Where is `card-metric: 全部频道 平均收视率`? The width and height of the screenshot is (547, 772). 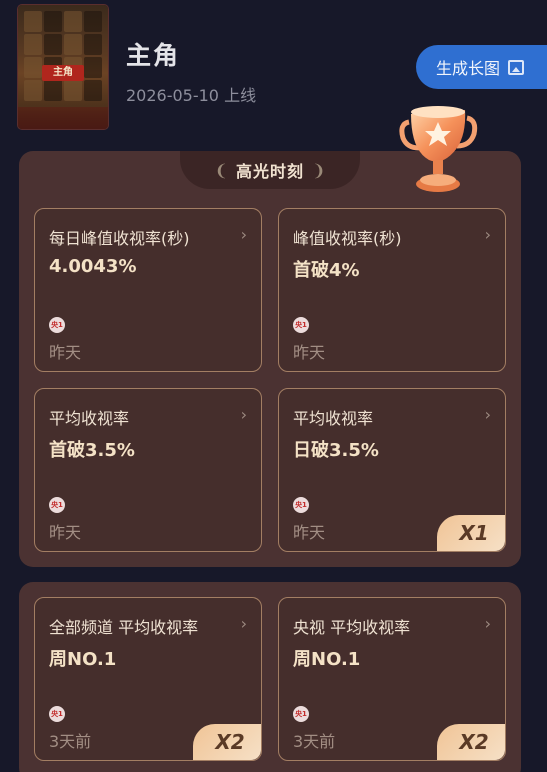 card-metric: 全部频道 平均收视率 is located at coordinates (124, 627).